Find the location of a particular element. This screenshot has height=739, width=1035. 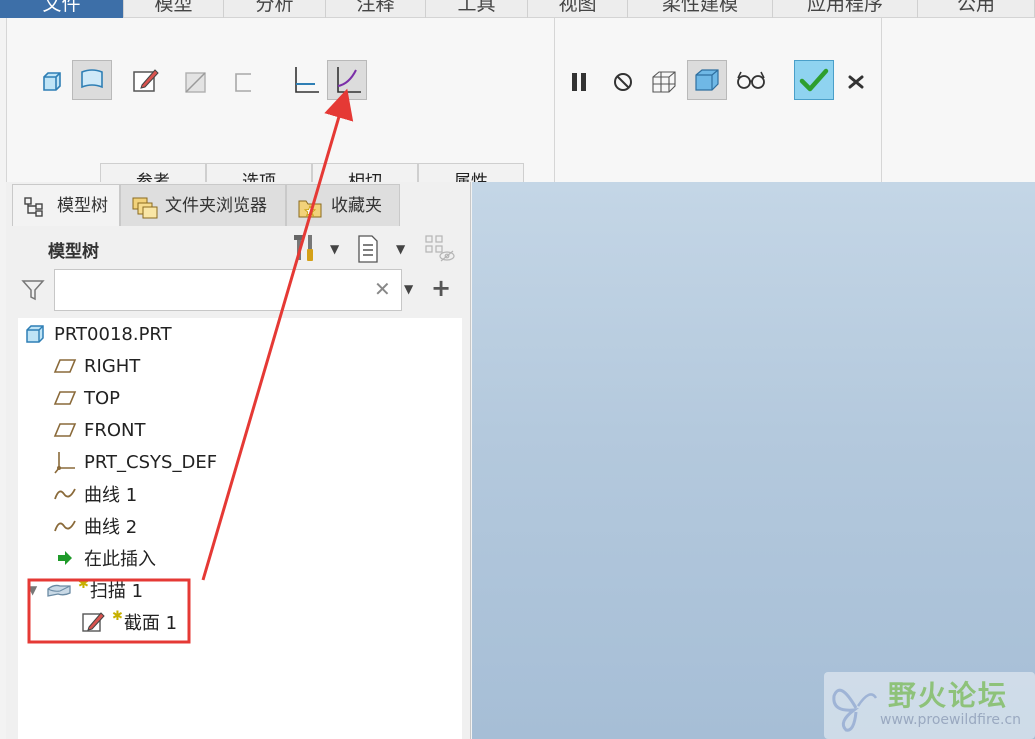

menu-tab-flexible-modeling: 柔性建模 is located at coordinates (700, 9).